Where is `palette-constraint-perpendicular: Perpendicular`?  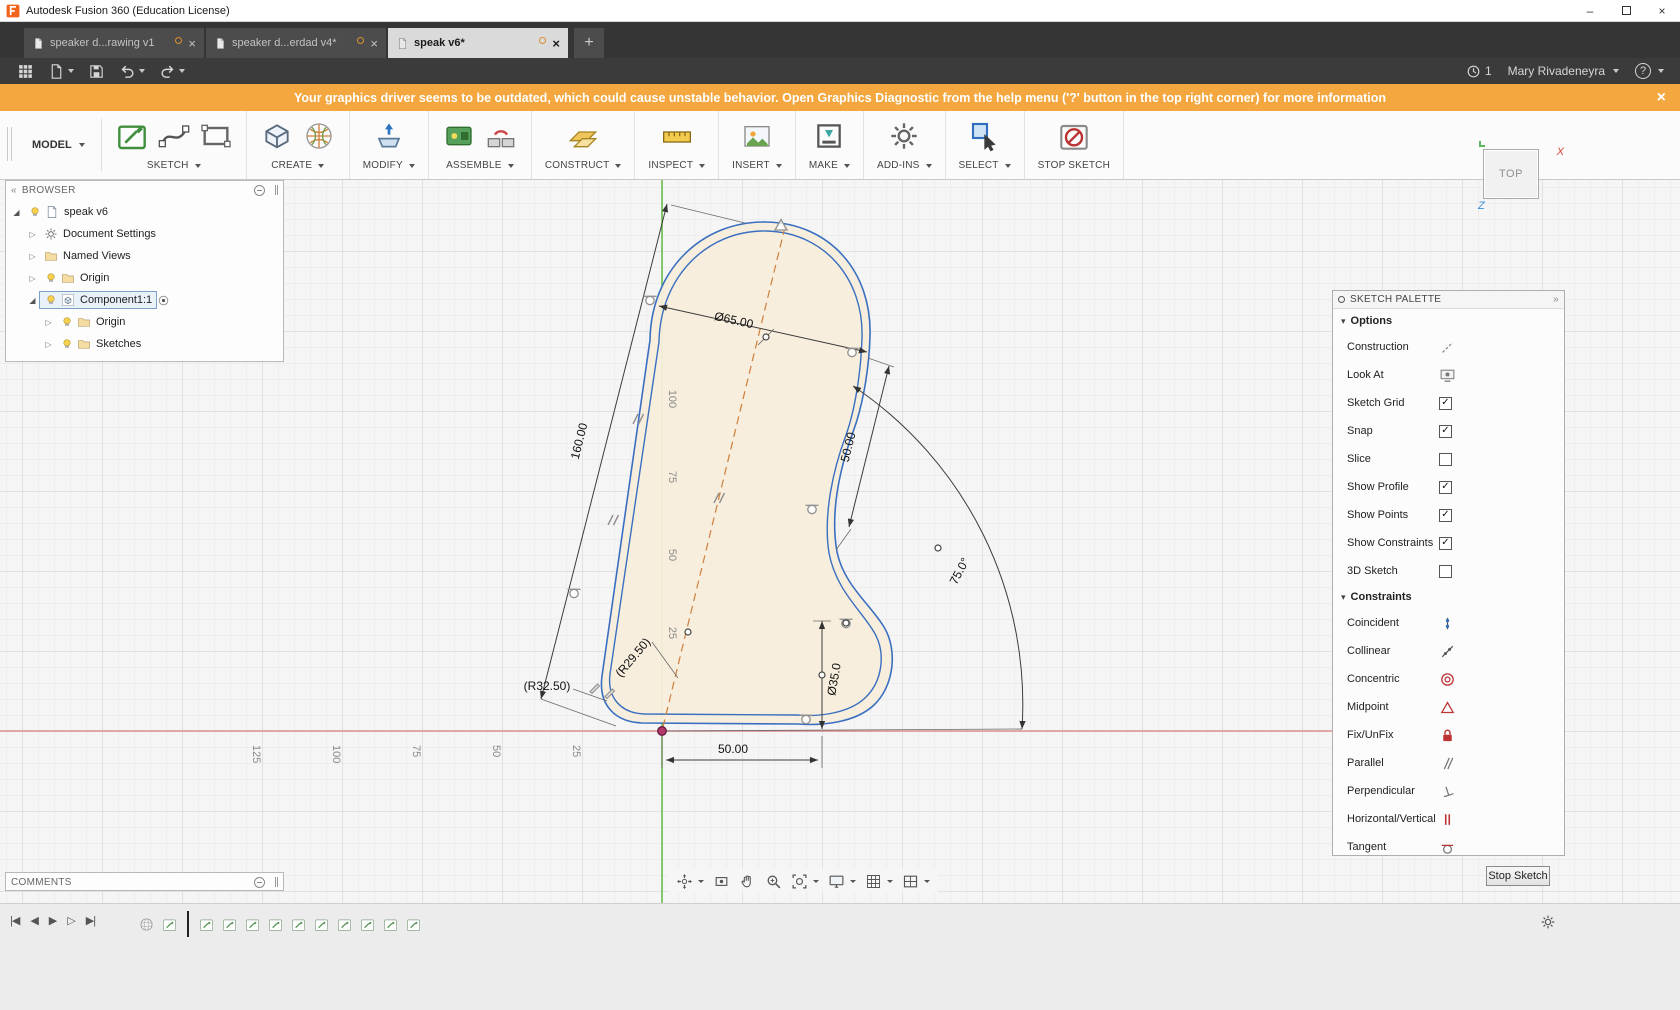
palette-constraint-perpendicular: Perpendicular is located at coordinates (1448, 791).